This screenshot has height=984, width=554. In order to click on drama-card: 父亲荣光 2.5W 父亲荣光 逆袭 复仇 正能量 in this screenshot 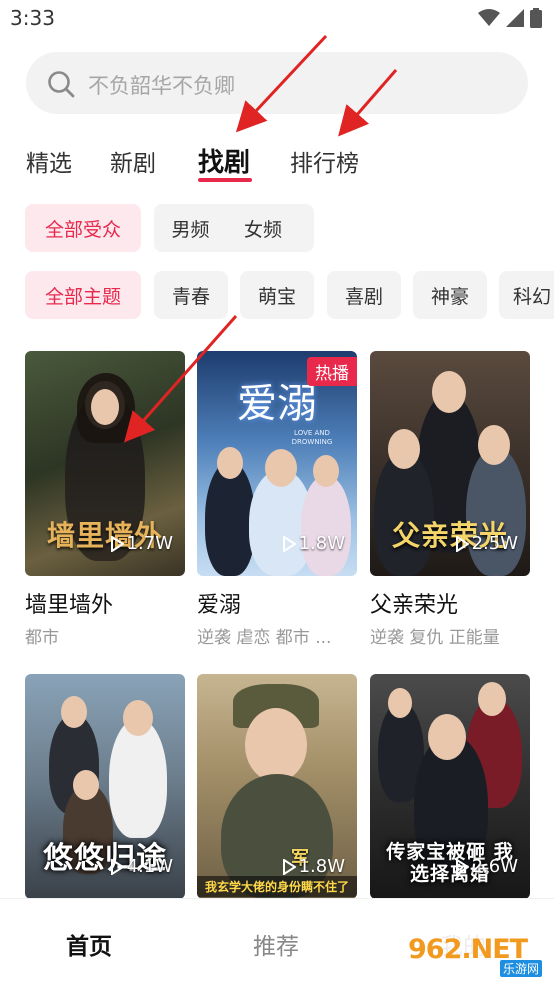, I will do `click(450, 501)`.